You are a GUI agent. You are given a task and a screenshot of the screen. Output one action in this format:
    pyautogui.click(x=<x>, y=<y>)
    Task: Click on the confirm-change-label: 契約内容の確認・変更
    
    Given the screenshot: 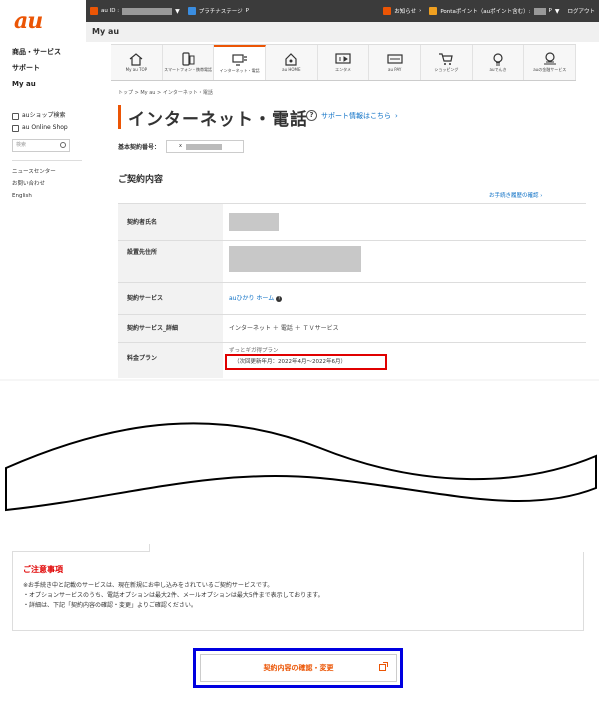 What is the action you would take?
    pyautogui.click(x=298, y=668)
    